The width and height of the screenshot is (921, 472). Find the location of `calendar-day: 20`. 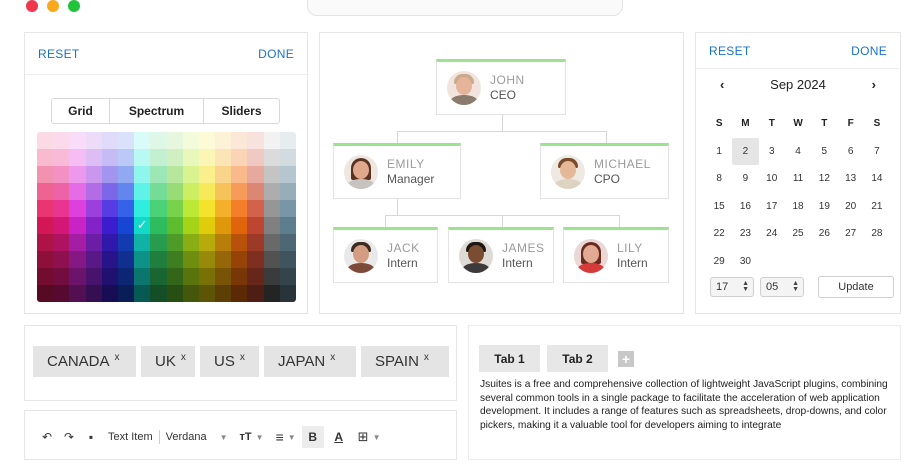

calendar-day: 20 is located at coordinates (850, 207).